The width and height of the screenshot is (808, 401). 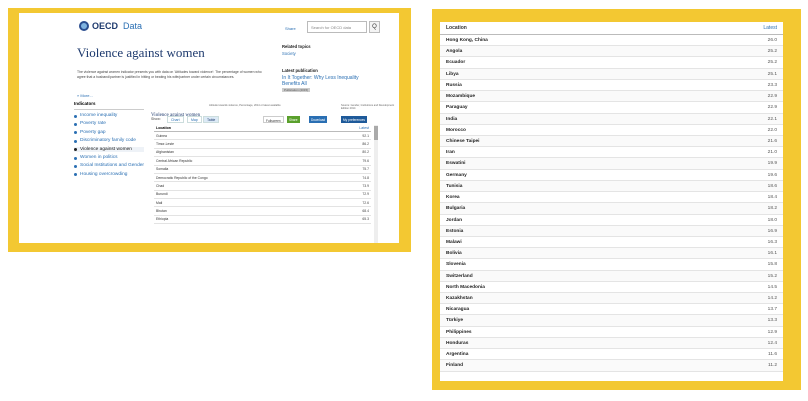 I want to click on table-row: Bhutan 68.4, so click(x=262, y=211).